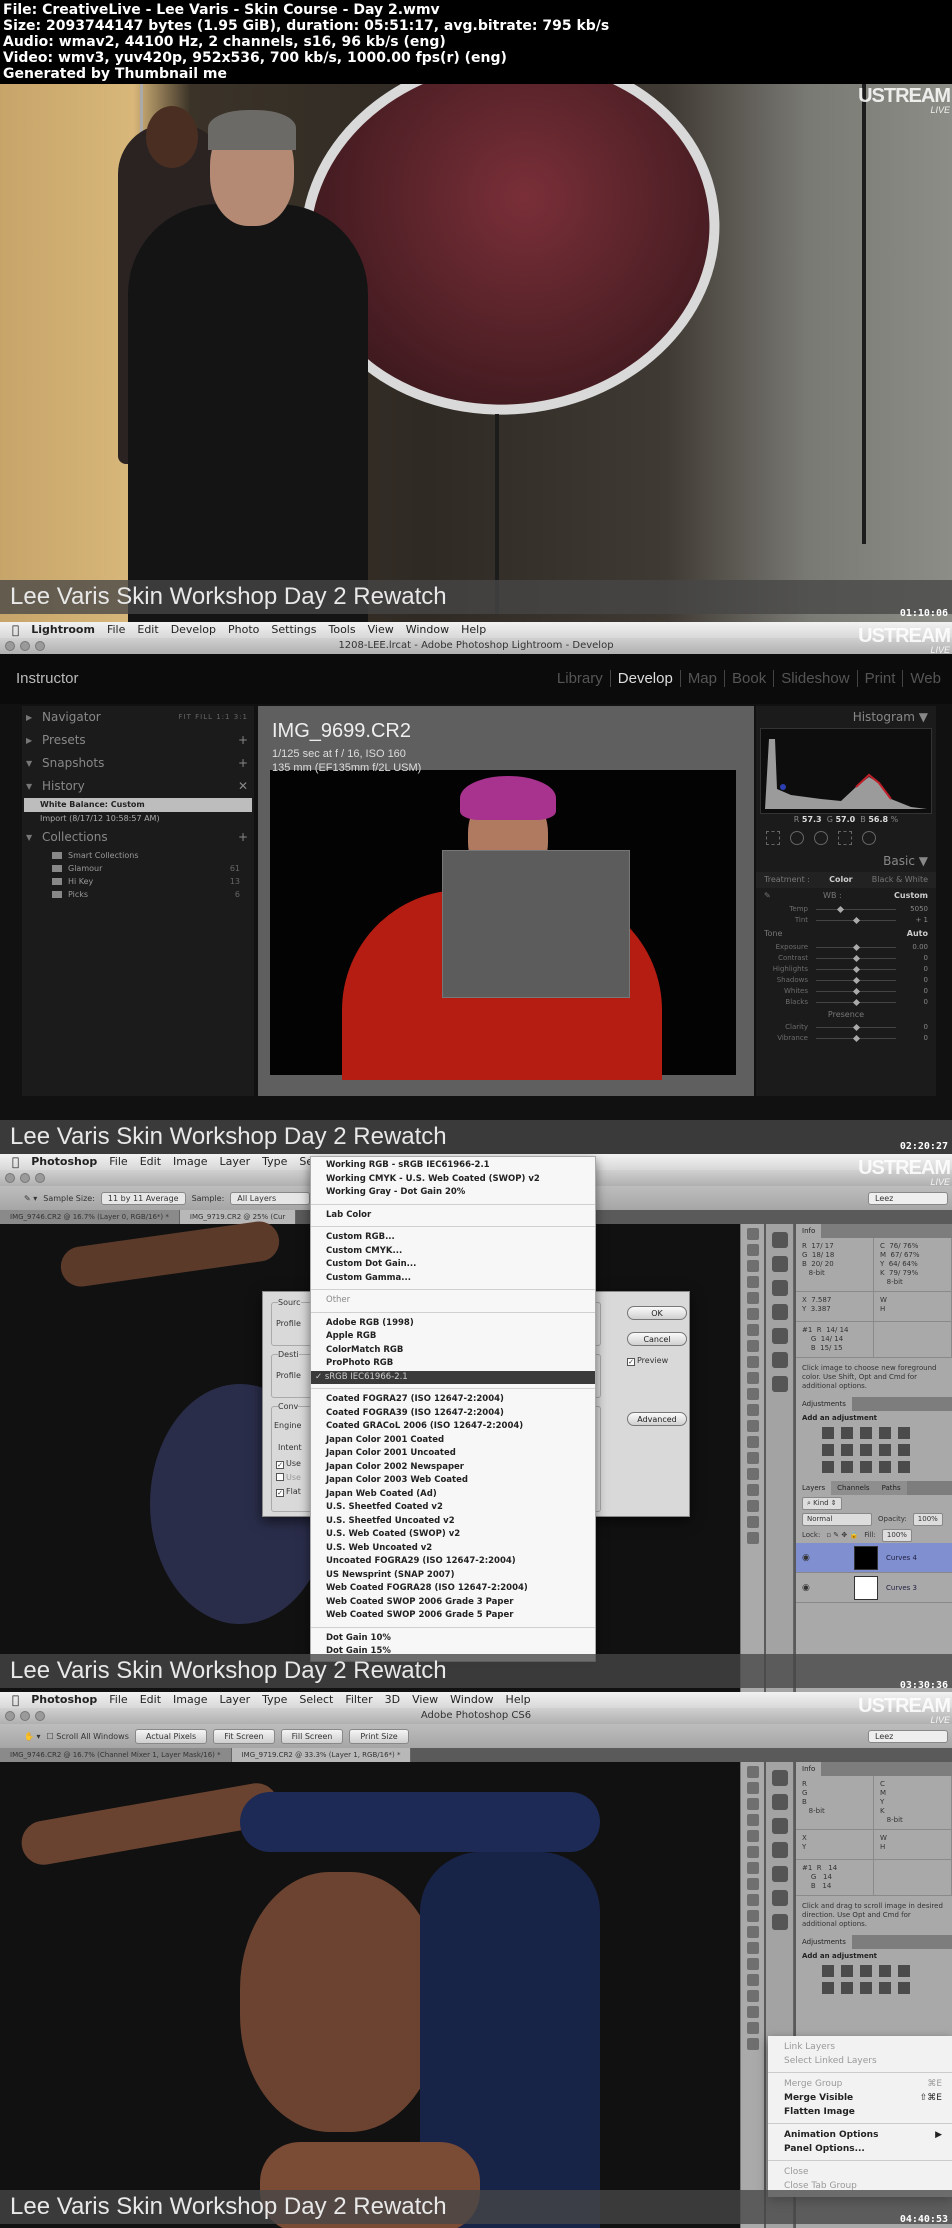 This screenshot has height=2228, width=952. Describe the element at coordinates (846, 958) in the screenshot. I see `slider-contrast: Contrast 0` at that location.